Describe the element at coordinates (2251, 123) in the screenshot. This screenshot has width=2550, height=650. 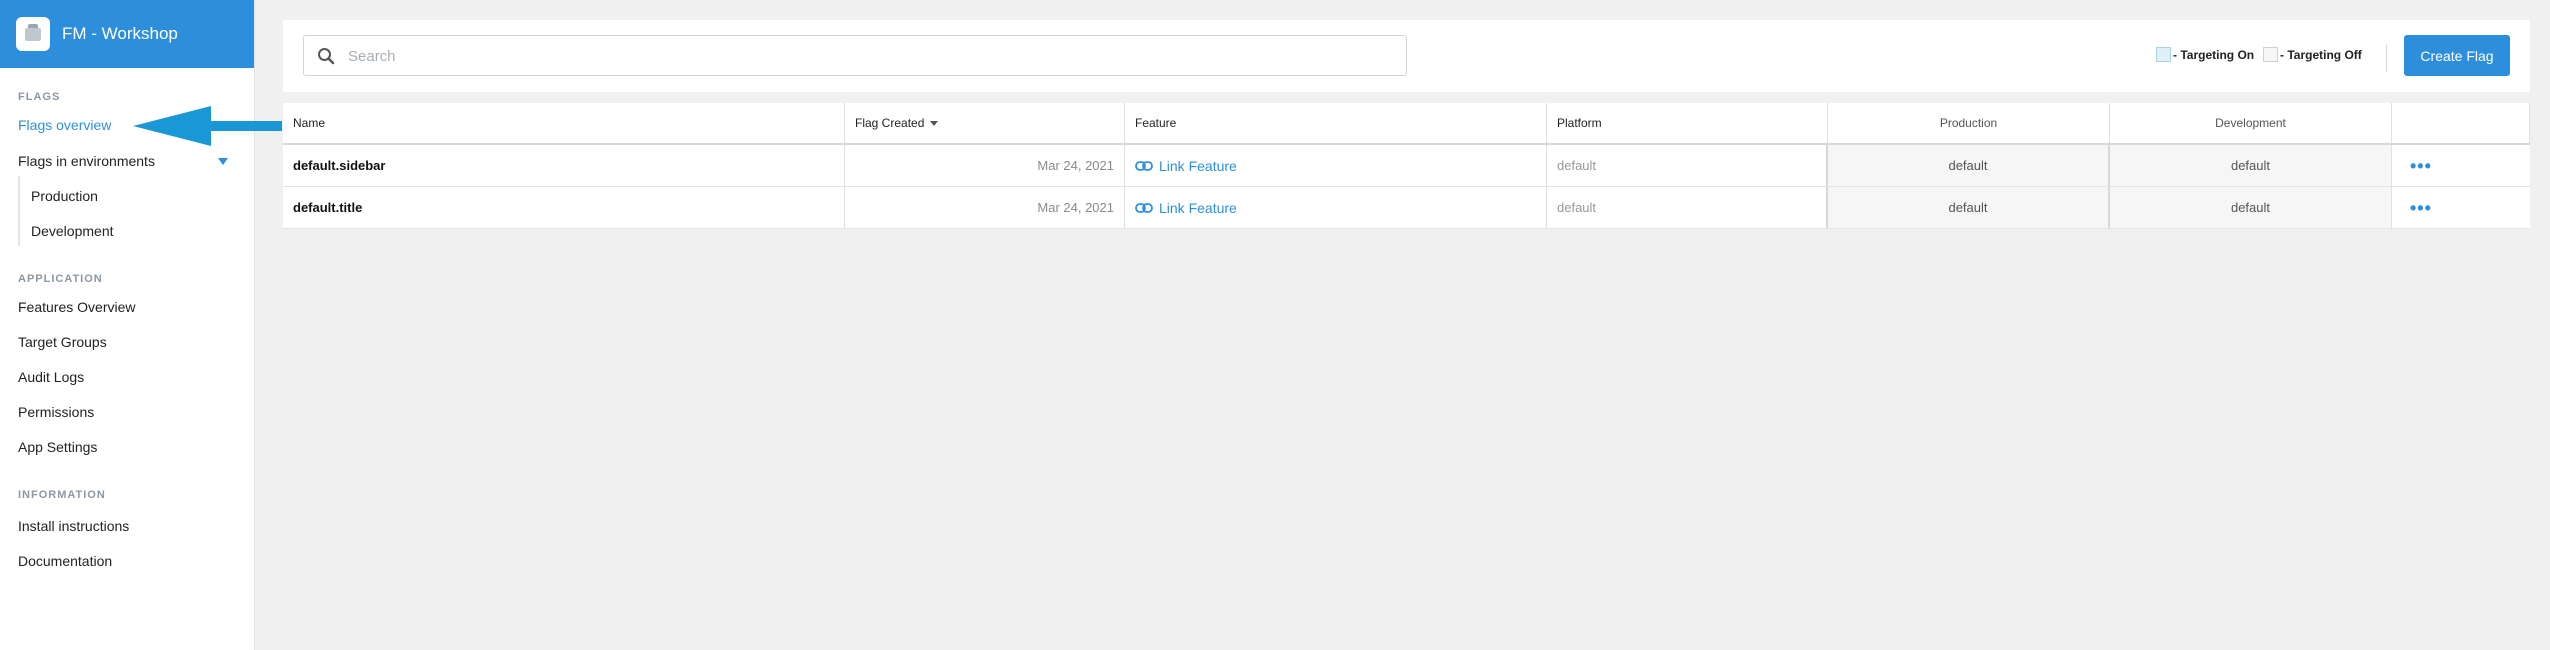
I see `header-development: Development` at that location.